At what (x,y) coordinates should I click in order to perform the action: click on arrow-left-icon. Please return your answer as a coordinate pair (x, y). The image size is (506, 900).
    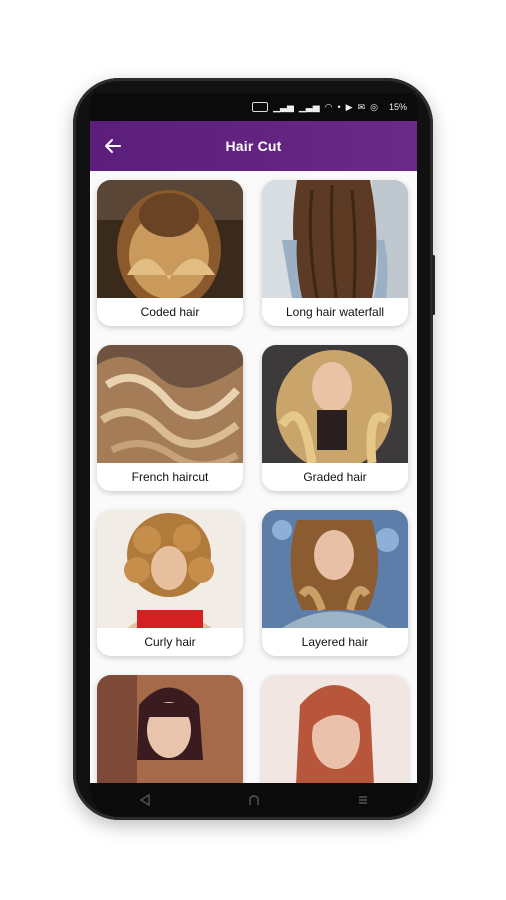
    Looking at the image, I should click on (113, 146).